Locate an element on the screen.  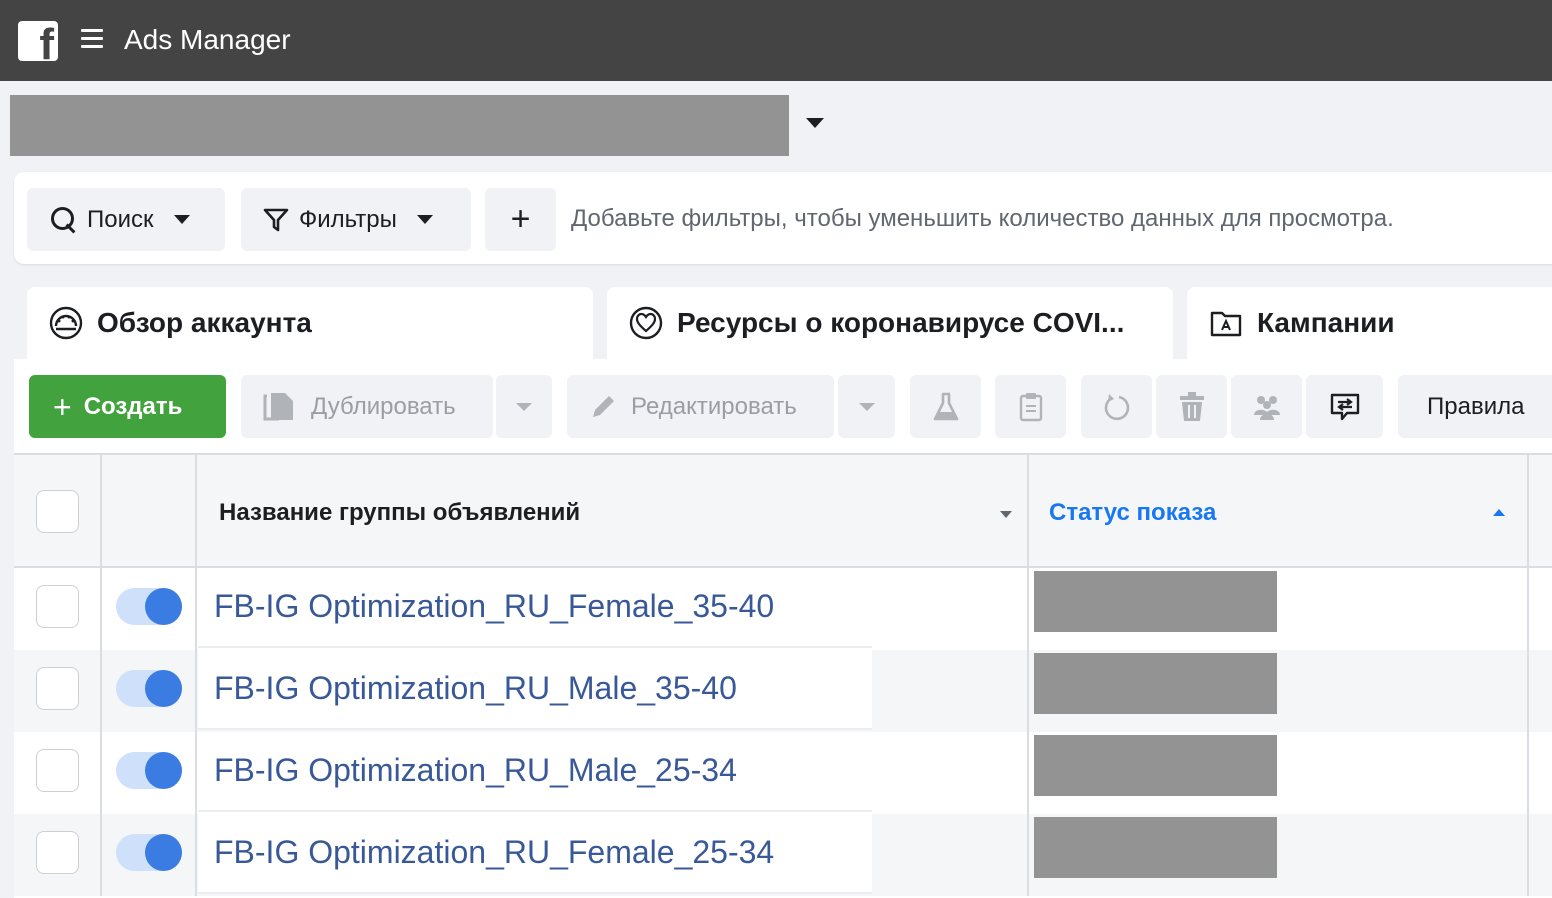
table-row: FB-IG Optimization_RU_Male_25-34 is located at coordinates (783, 773).